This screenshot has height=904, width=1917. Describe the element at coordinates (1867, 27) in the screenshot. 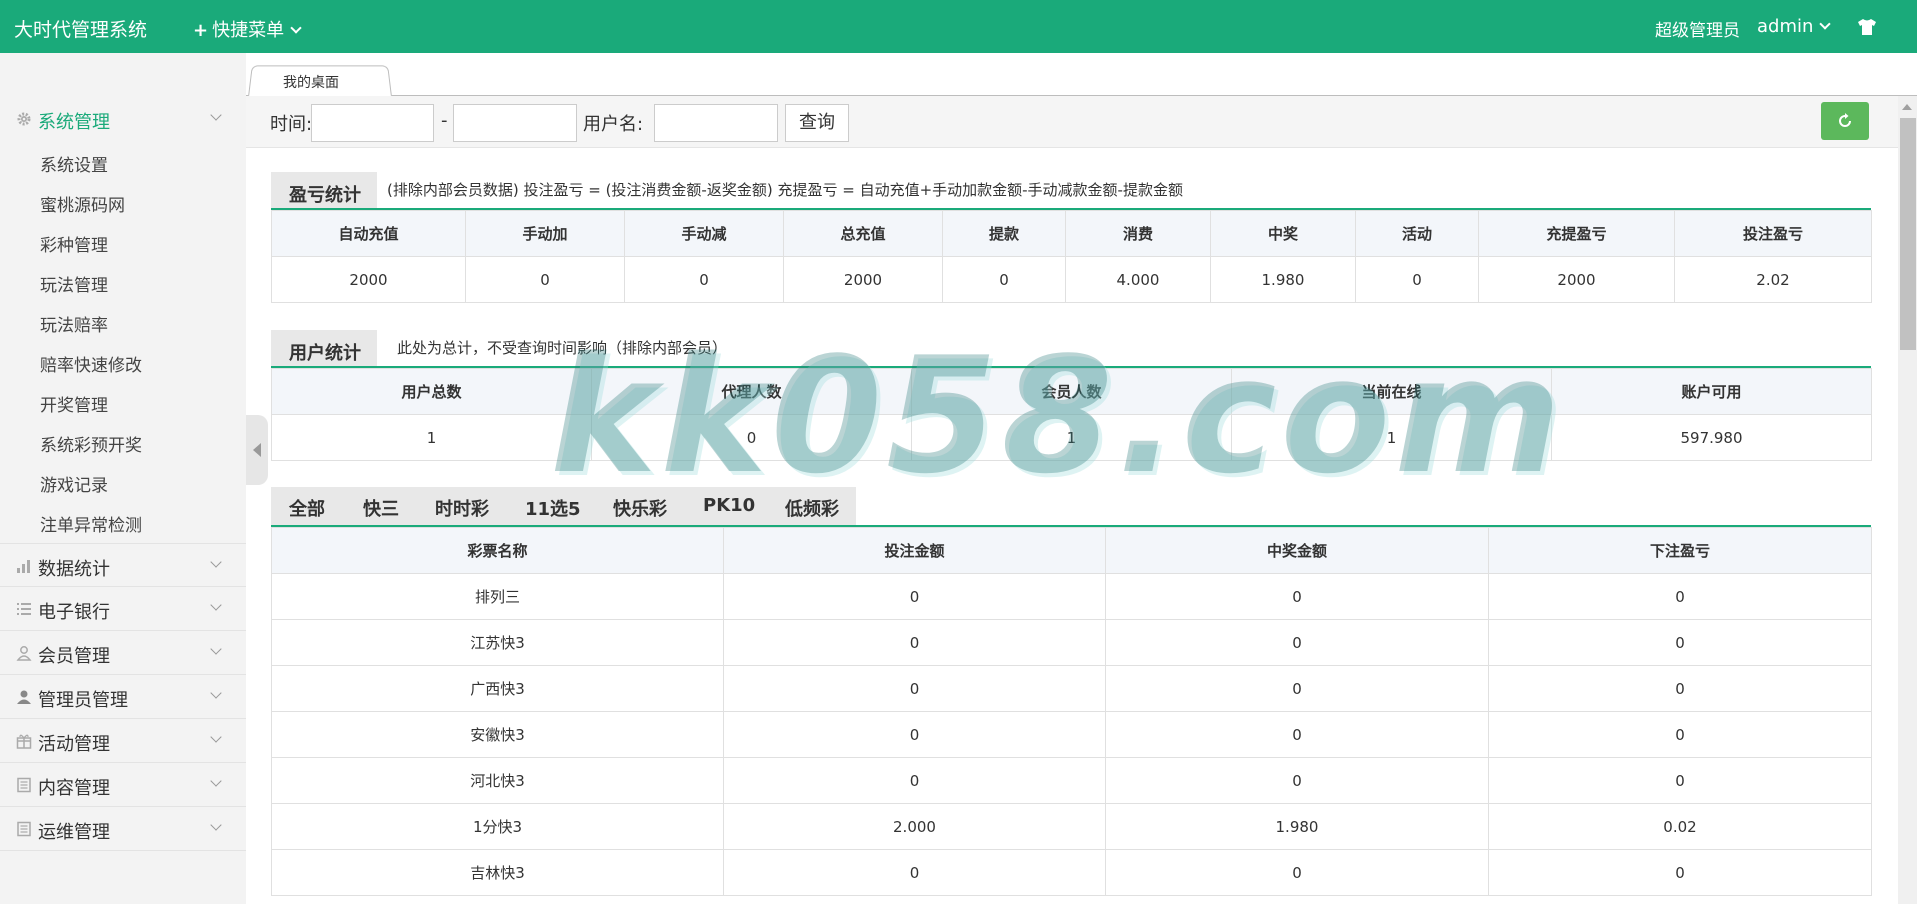

I see `theme-shirt-icon` at that location.